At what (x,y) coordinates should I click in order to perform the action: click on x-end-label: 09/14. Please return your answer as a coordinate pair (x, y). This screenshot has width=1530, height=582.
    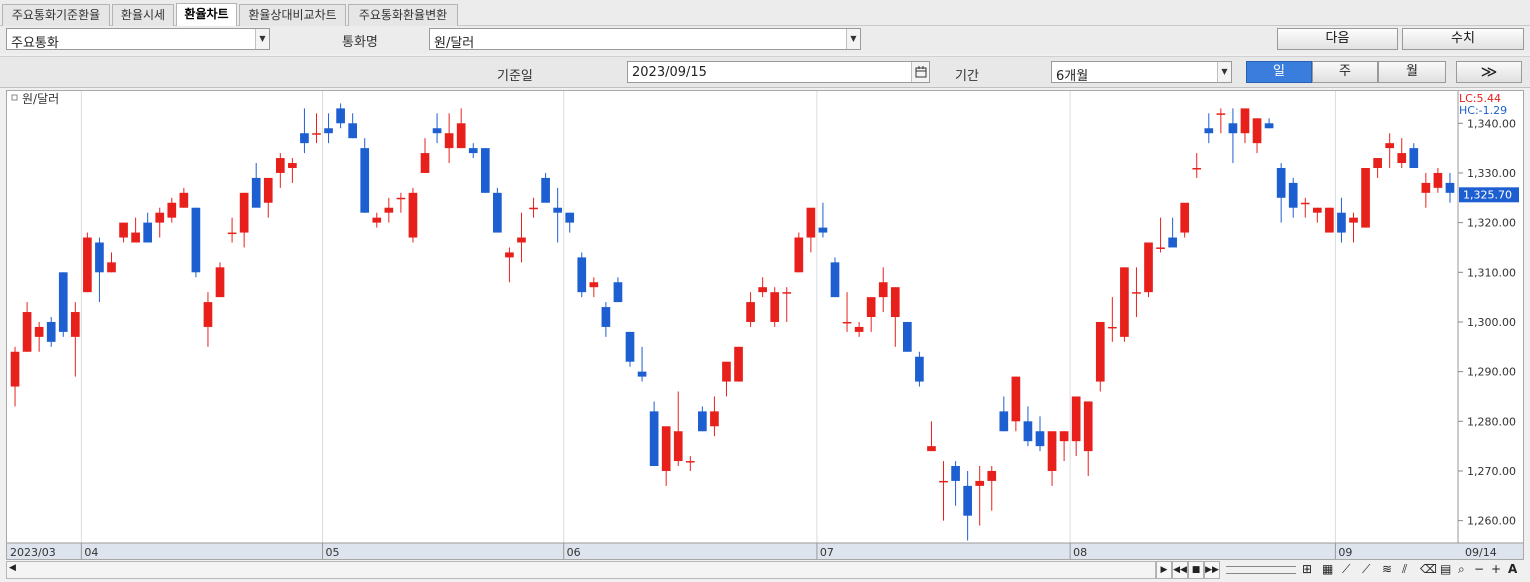
    Looking at the image, I should click on (1481, 552).